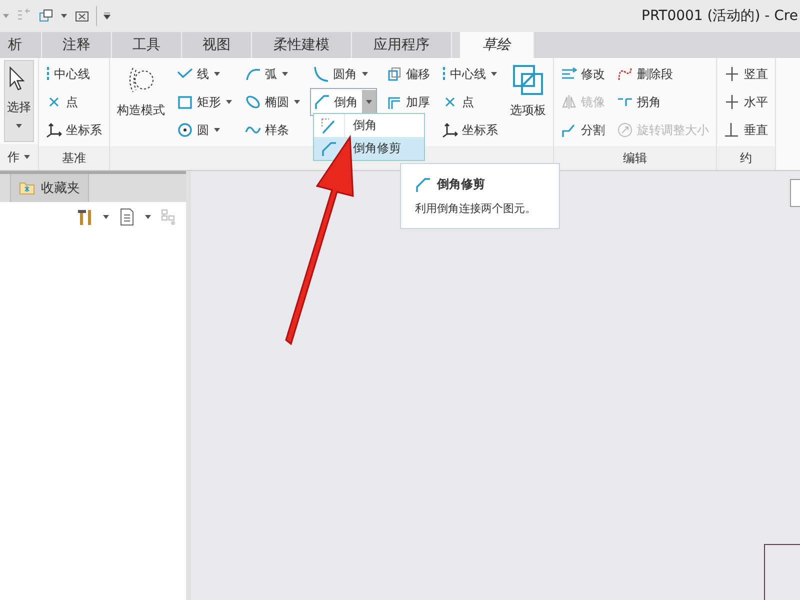 This screenshot has height=600, width=800. Describe the element at coordinates (663, 74) in the screenshot. I see `tool-button: 删除段` at that location.